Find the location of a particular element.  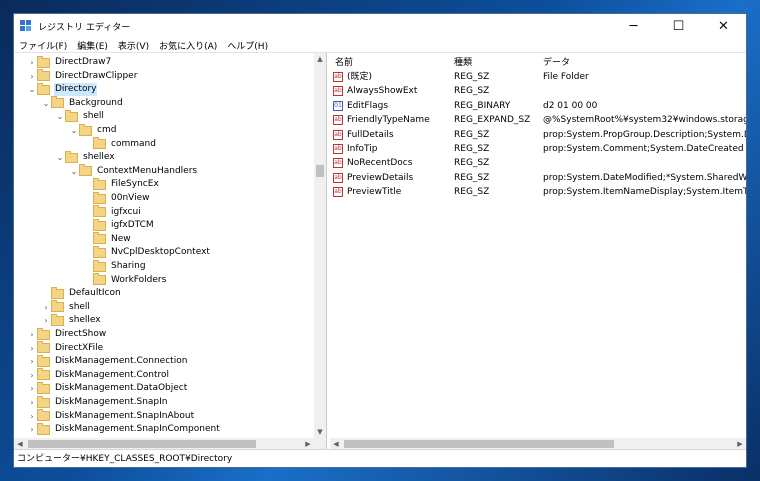

tree-hscroll-thumb is located at coordinates (142, 444).